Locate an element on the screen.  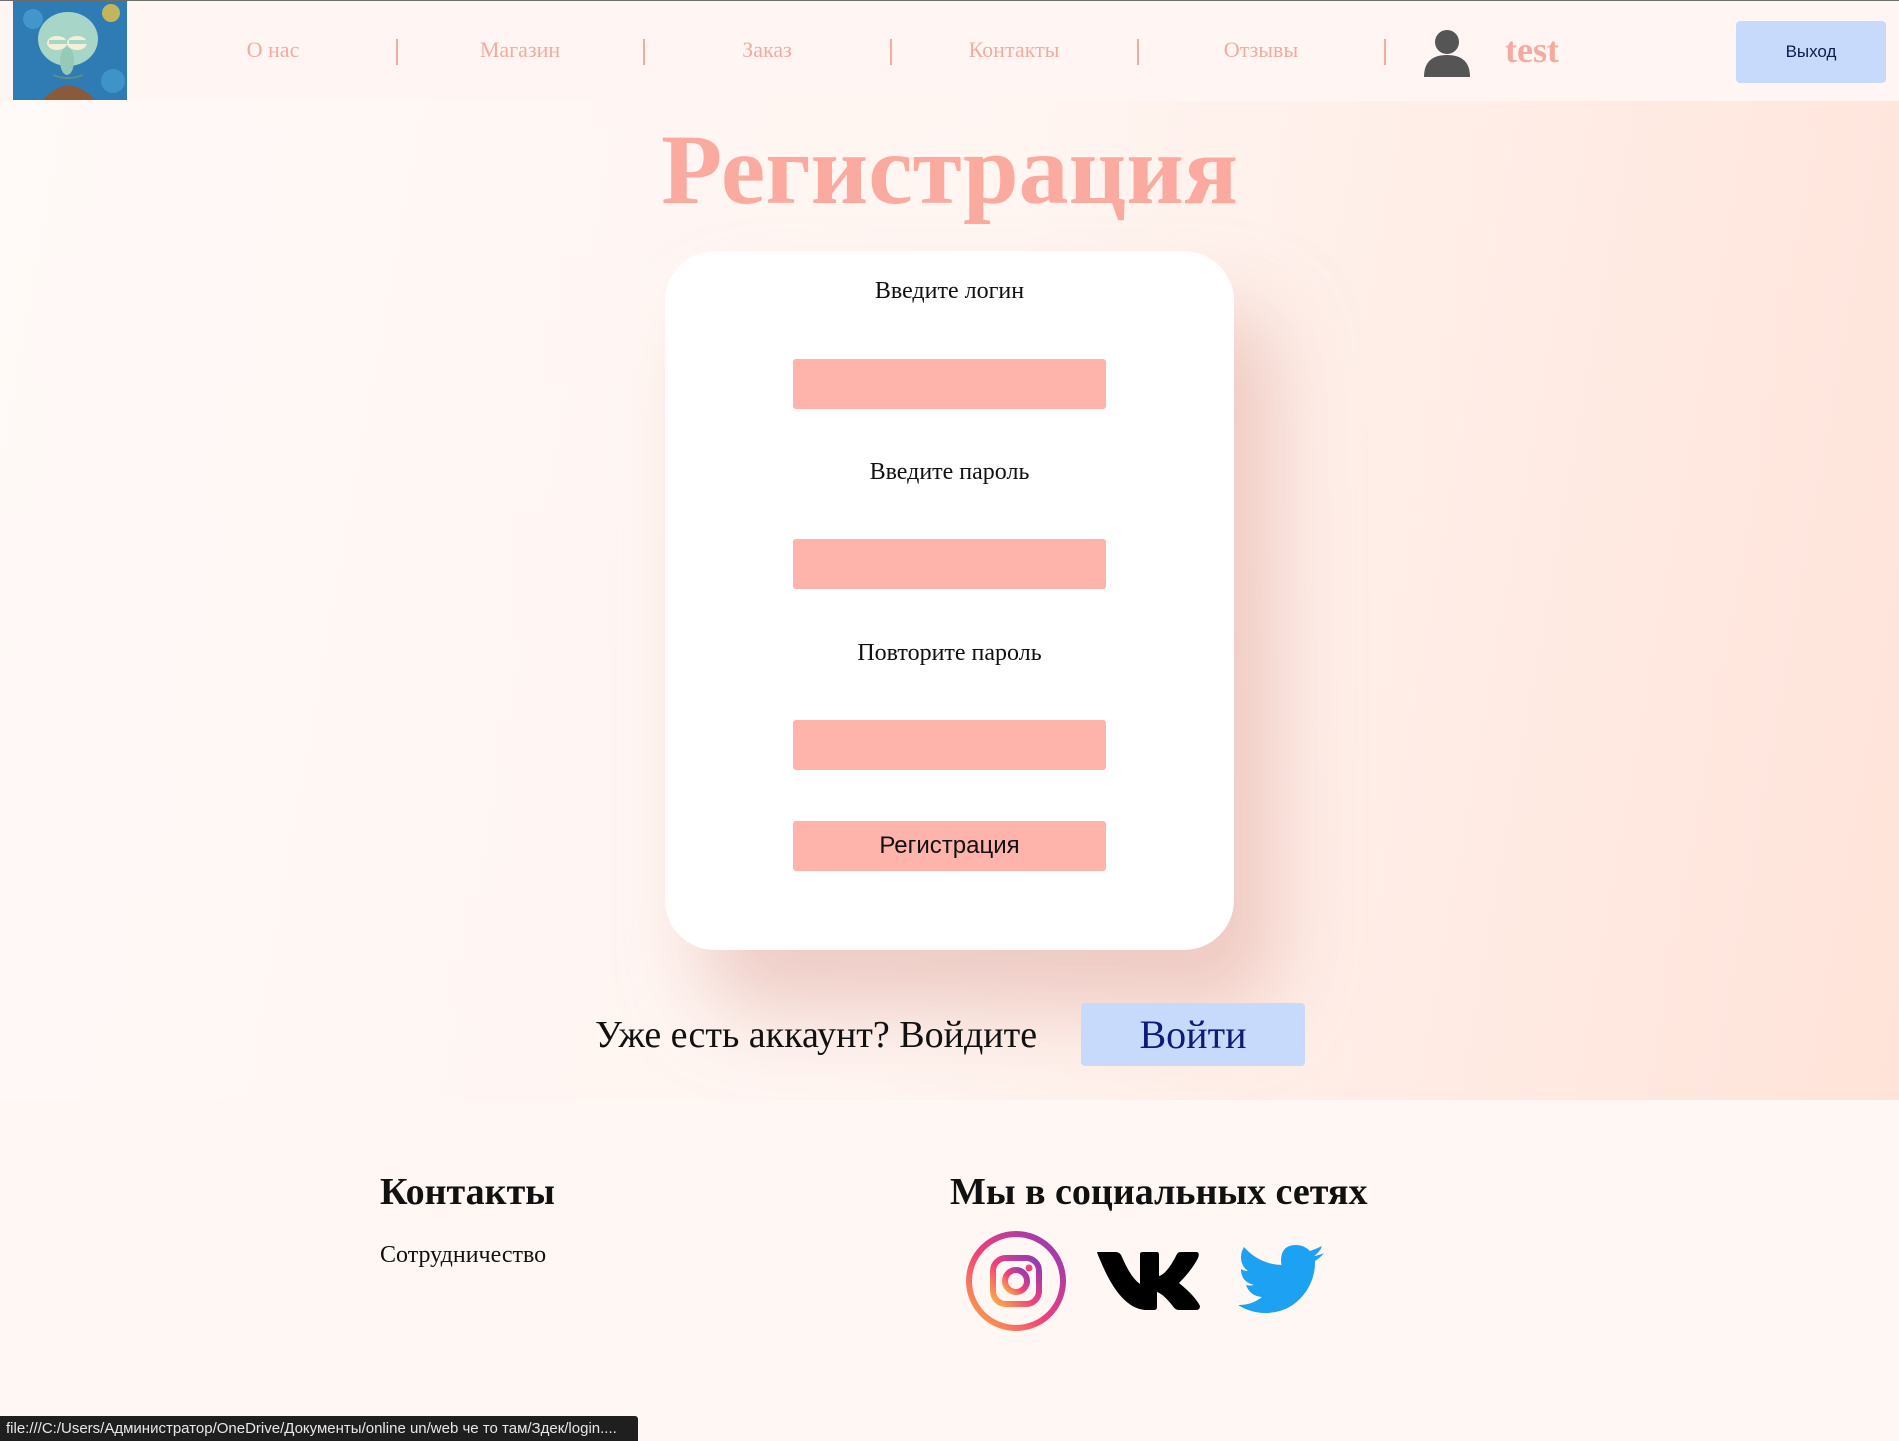
nav-link-reviews: Отзывы is located at coordinates (1261, 50).